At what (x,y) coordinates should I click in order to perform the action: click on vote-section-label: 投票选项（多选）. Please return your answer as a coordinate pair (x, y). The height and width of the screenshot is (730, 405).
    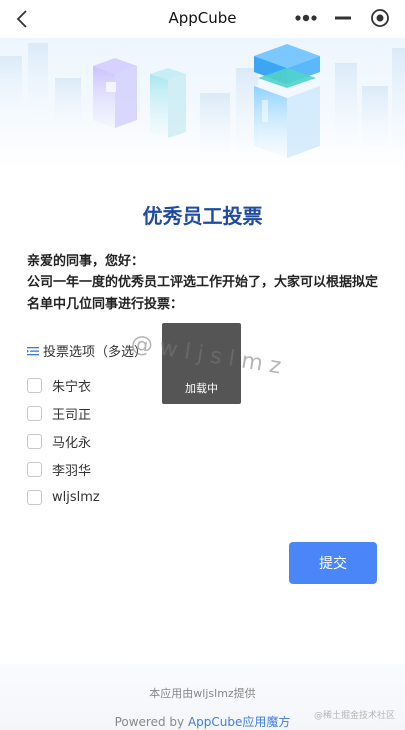
    Looking at the image, I should click on (87, 350).